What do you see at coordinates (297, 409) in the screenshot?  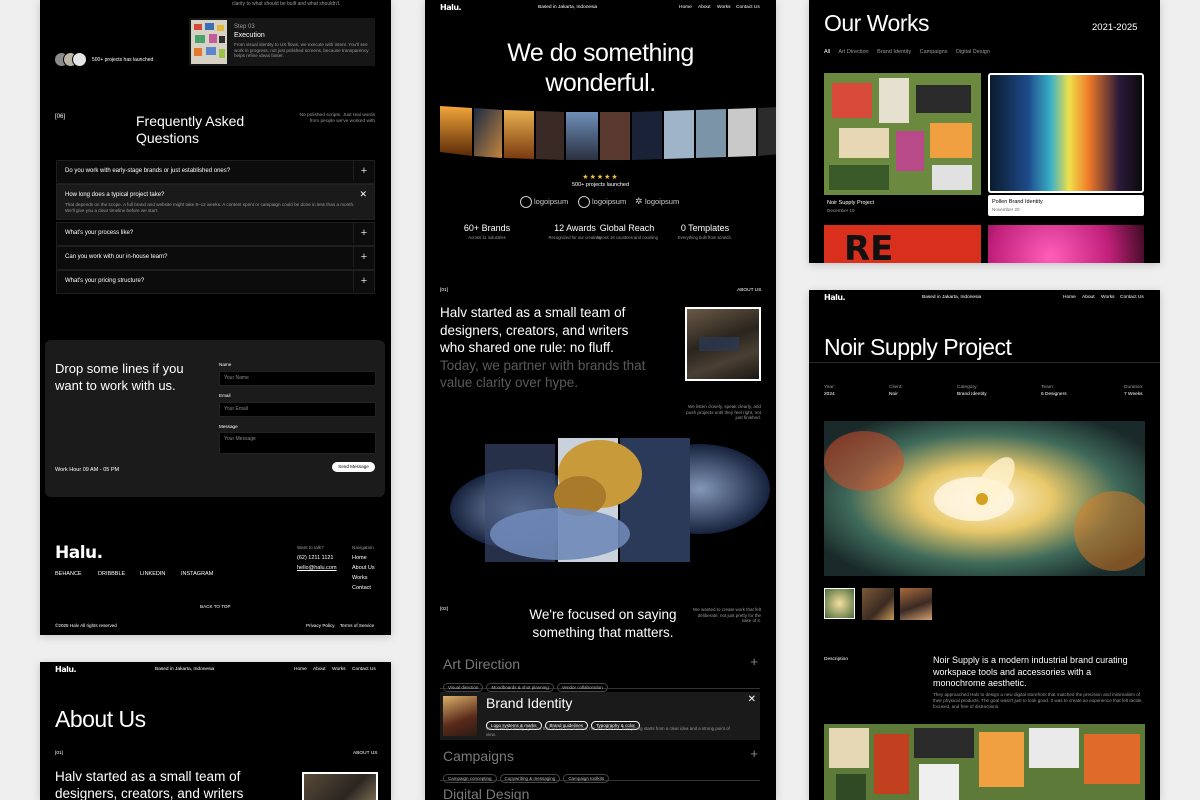 I see `email-input: Your Email` at bounding box center [297, 409].